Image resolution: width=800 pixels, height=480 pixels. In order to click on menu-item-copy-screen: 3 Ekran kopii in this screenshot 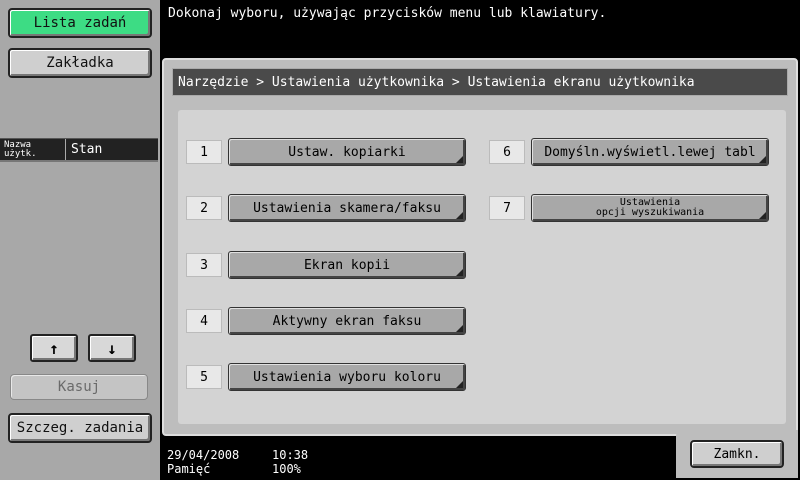, I will do `click(326, 265)`.